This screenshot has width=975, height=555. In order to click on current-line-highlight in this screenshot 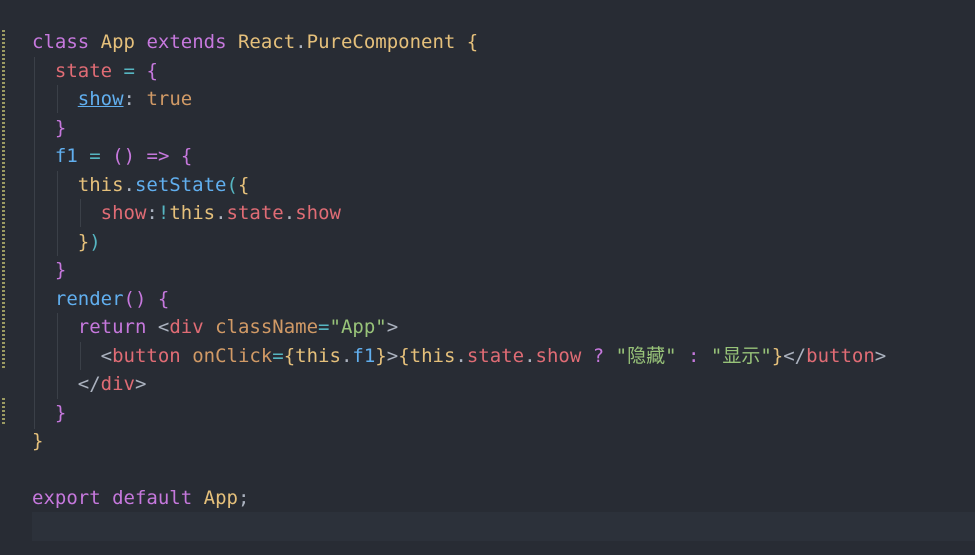, I will do `click(503, 526)`.